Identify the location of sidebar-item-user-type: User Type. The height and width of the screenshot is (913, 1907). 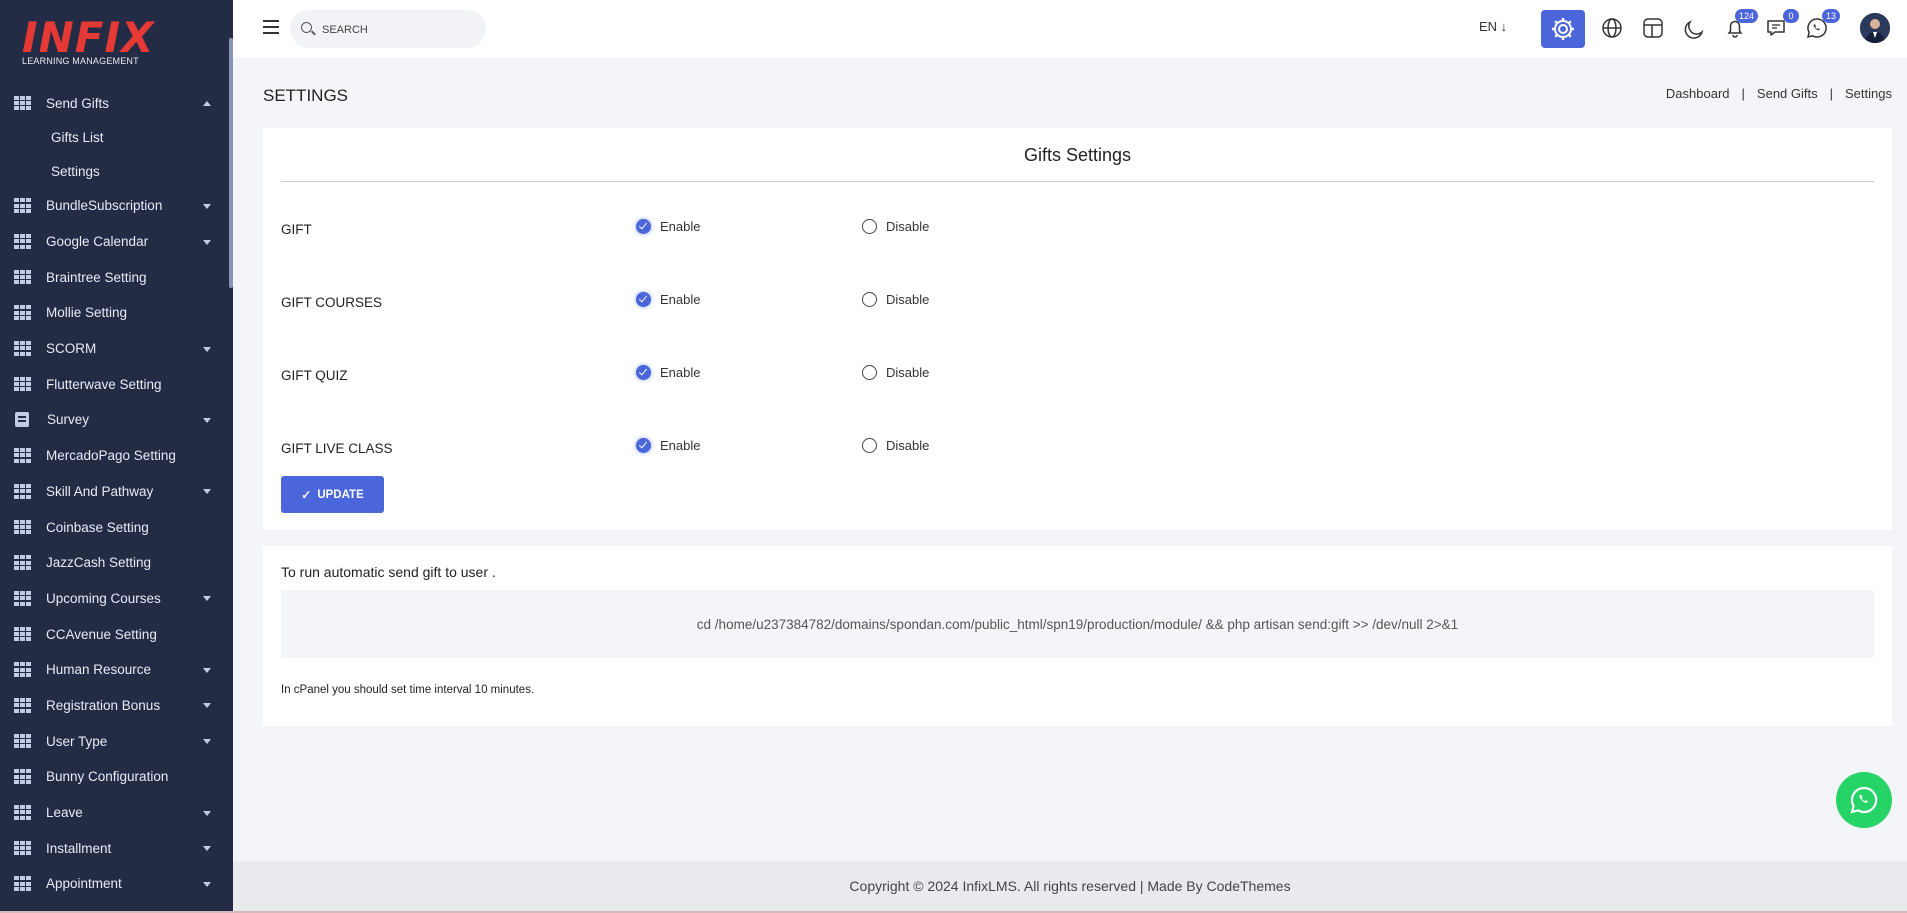
(116, 741).